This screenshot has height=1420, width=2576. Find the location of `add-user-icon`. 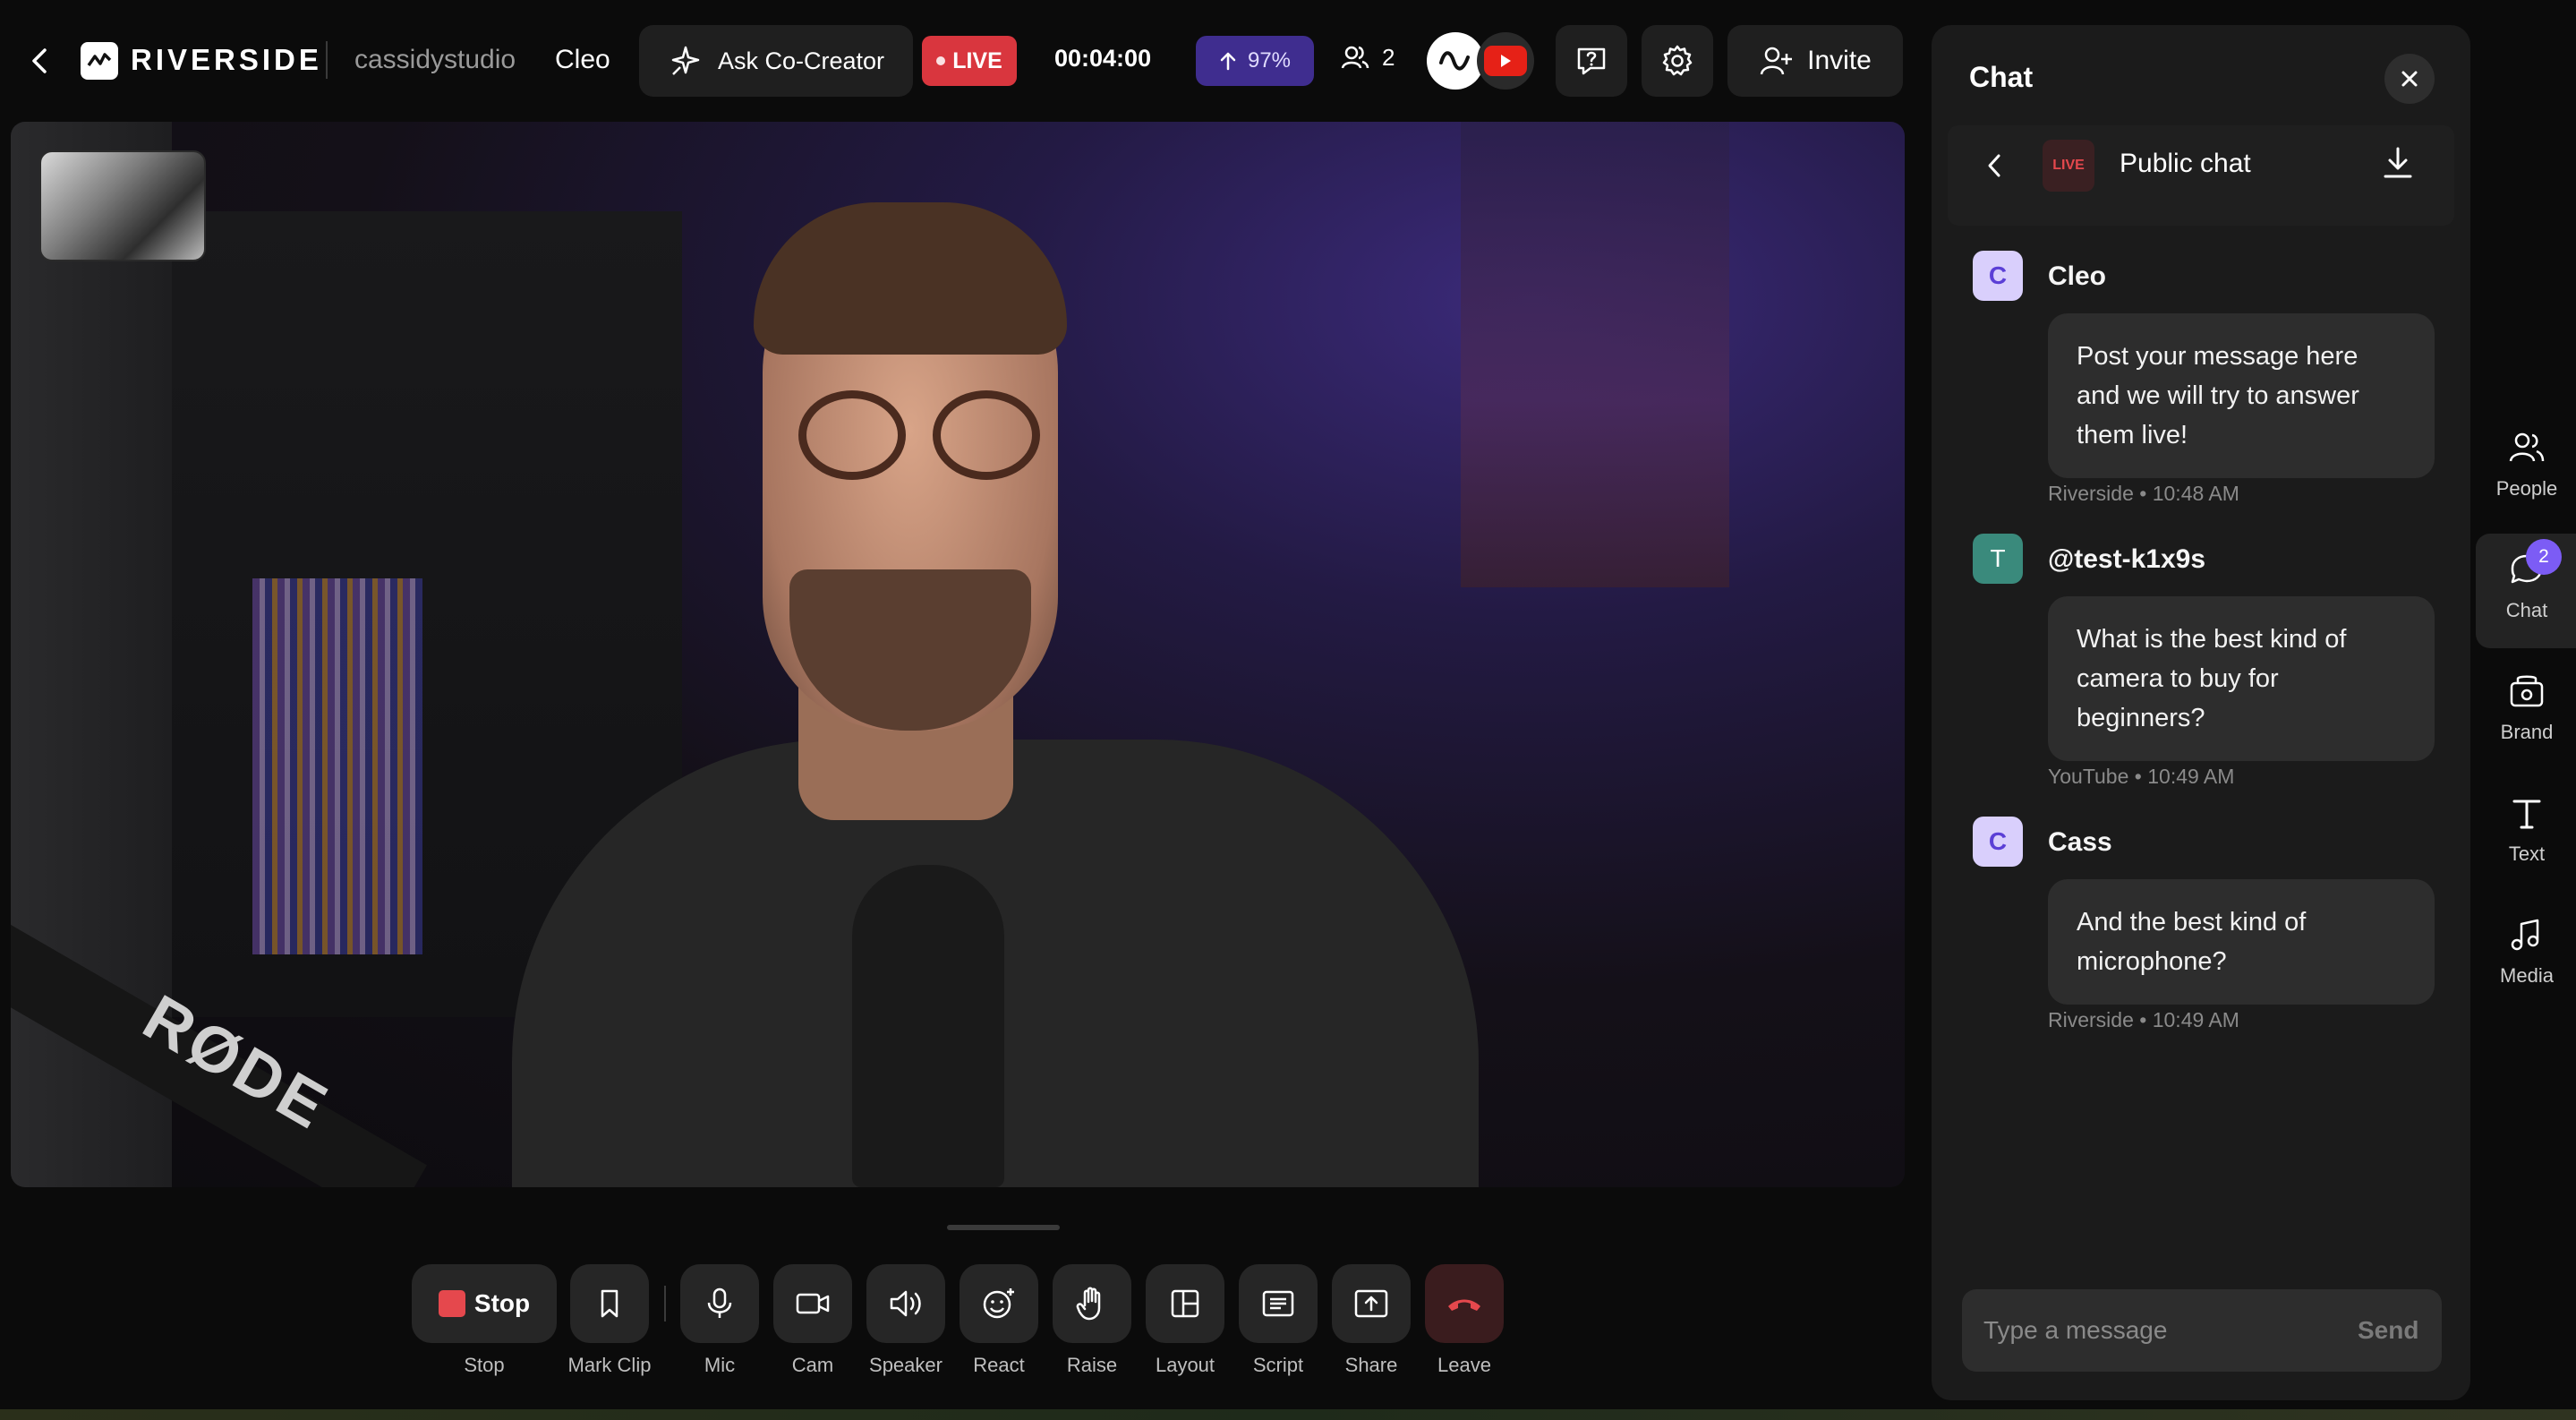

add-user-icon is located at coordinates (1776, 61).